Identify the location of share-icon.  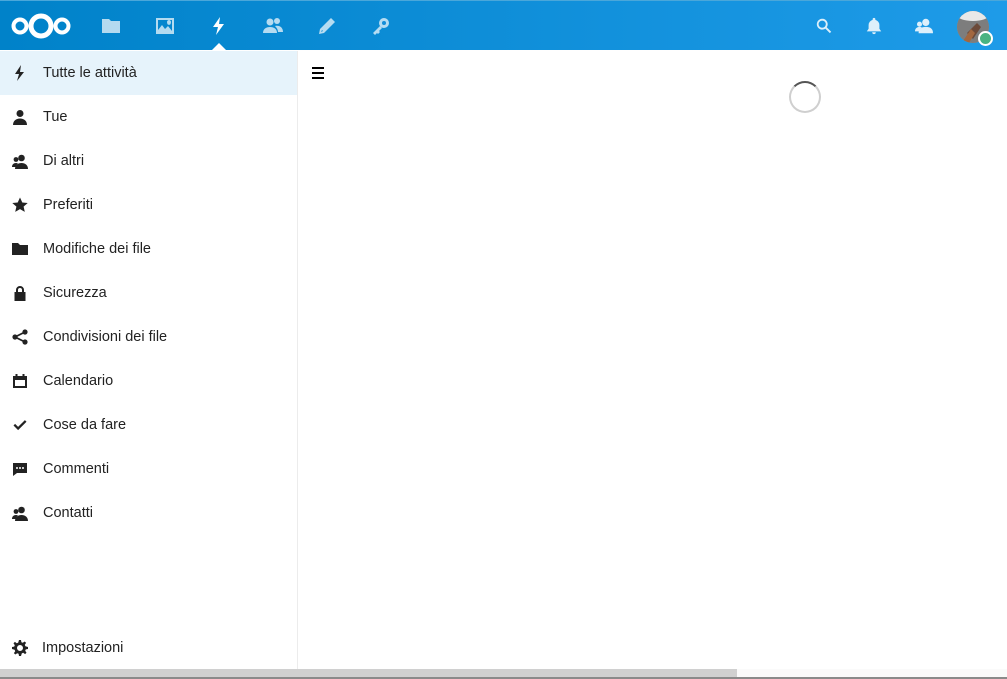
(20, 337).